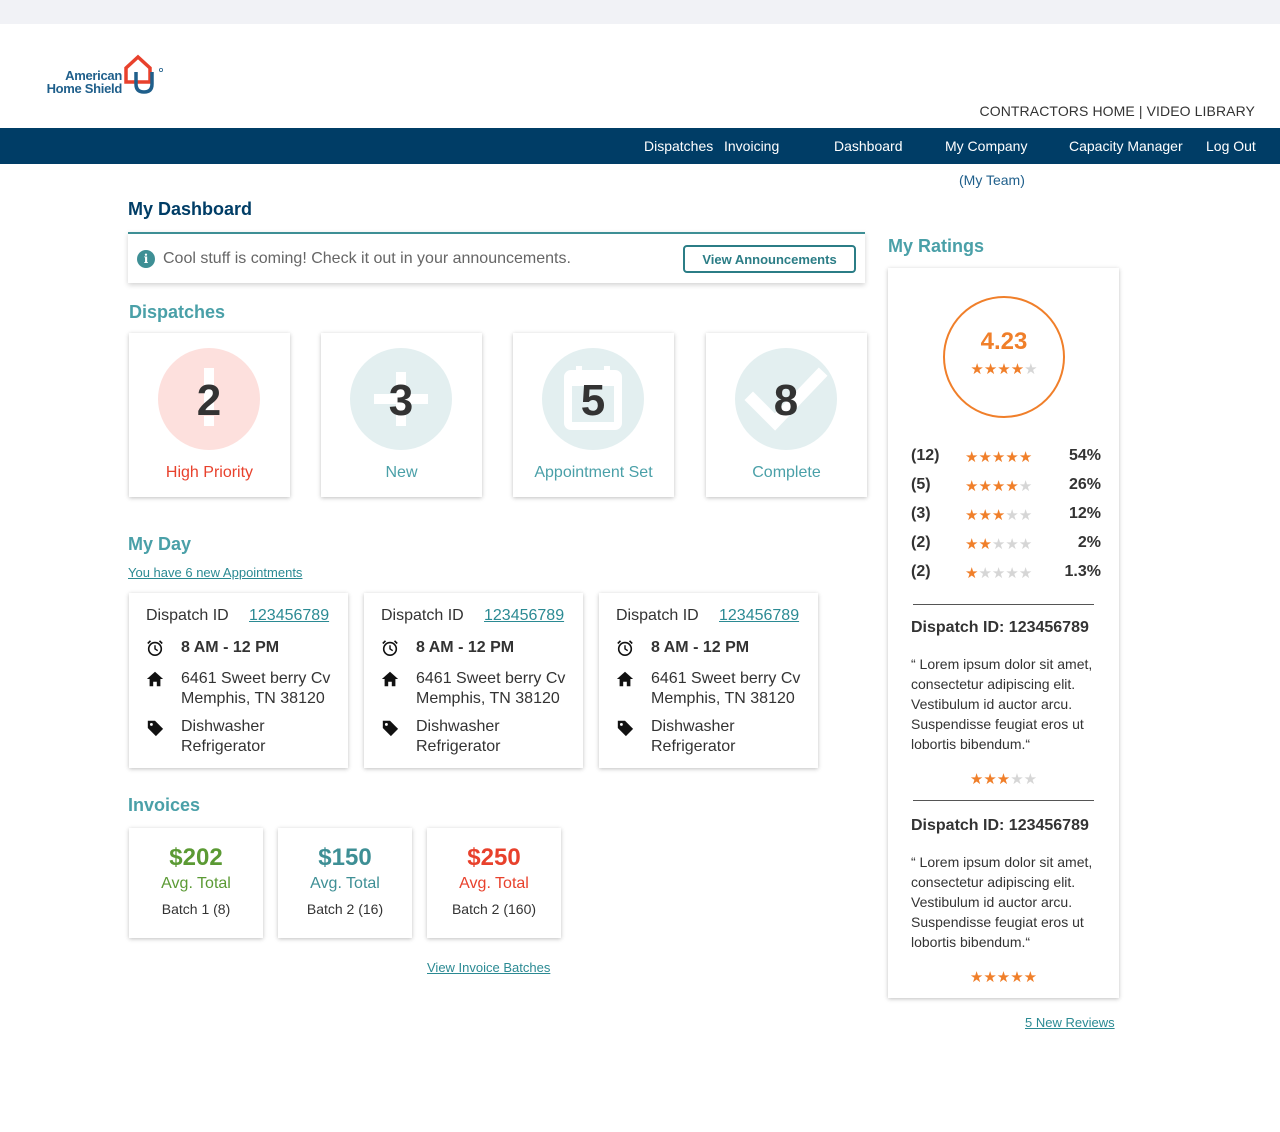 Image resolution: width=1280 pixels, height=1132 pixels. What do you see at coordinates (401, 415) in the screenshot?
I see `dispatch-card-new: 3 New` at bounding box center [401, 415].